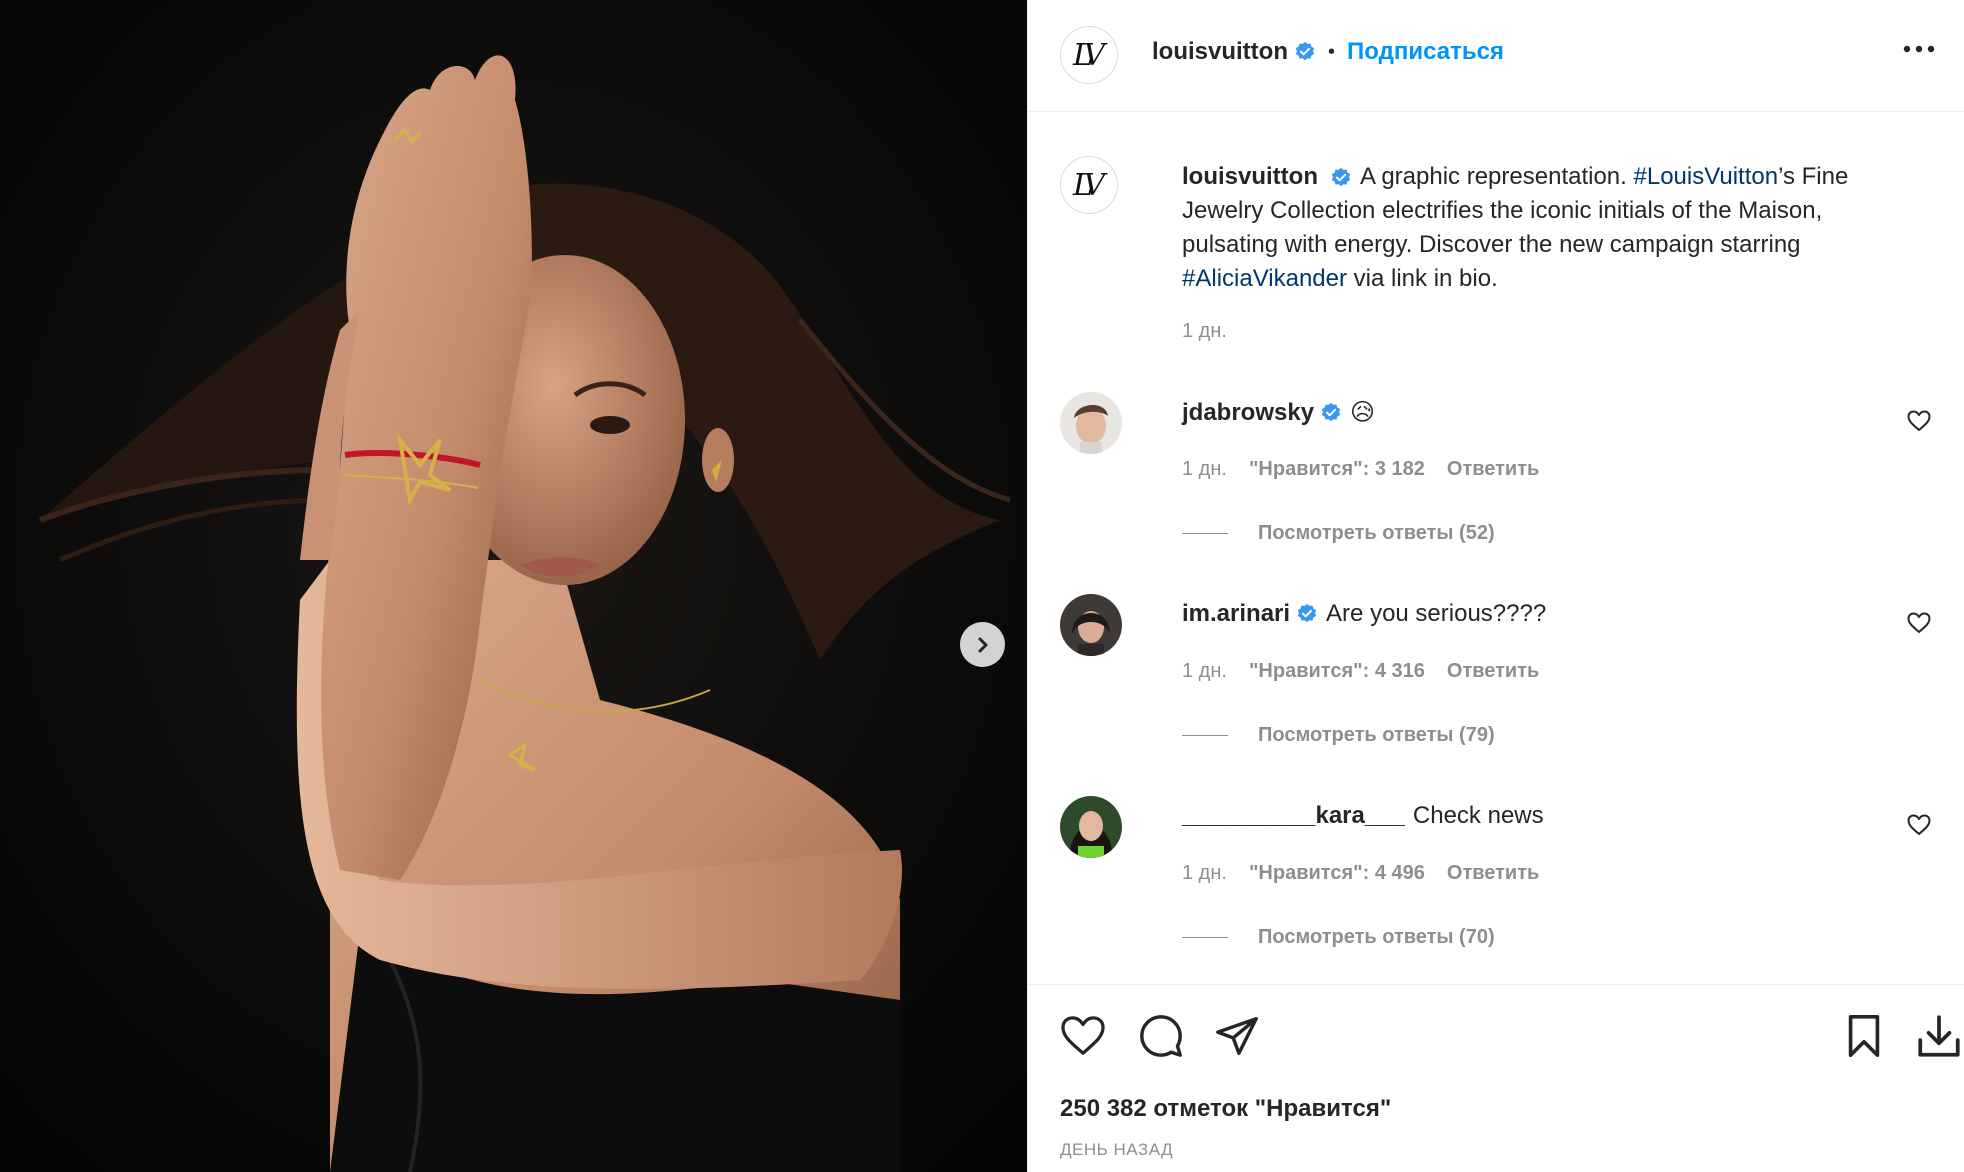  I want to click on comment-button, so click(1161, 1038).